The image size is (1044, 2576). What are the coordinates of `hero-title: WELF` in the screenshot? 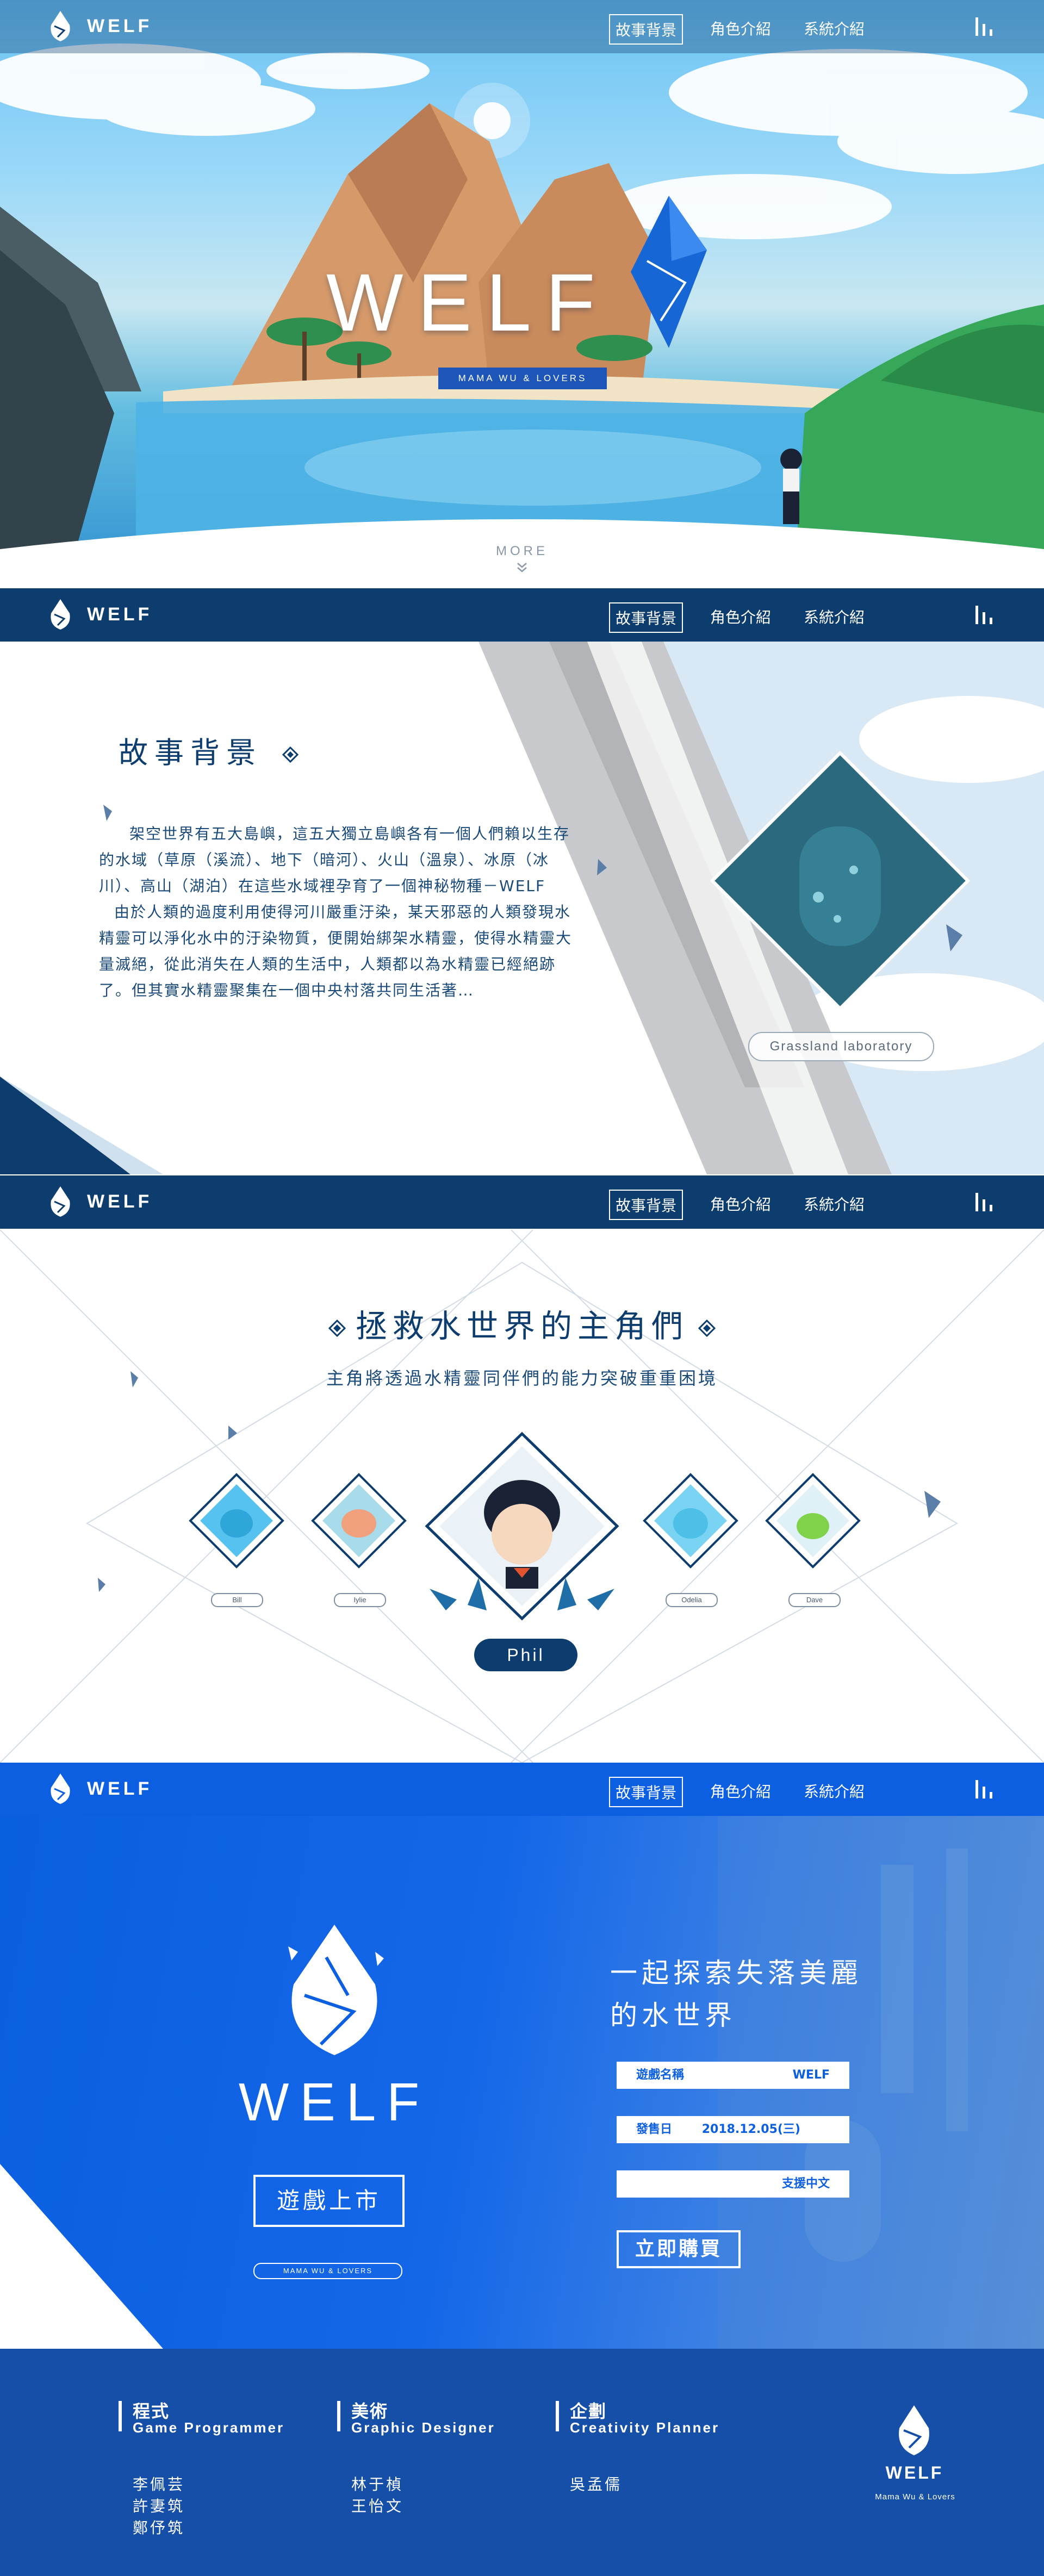 It's located at (468, 302).